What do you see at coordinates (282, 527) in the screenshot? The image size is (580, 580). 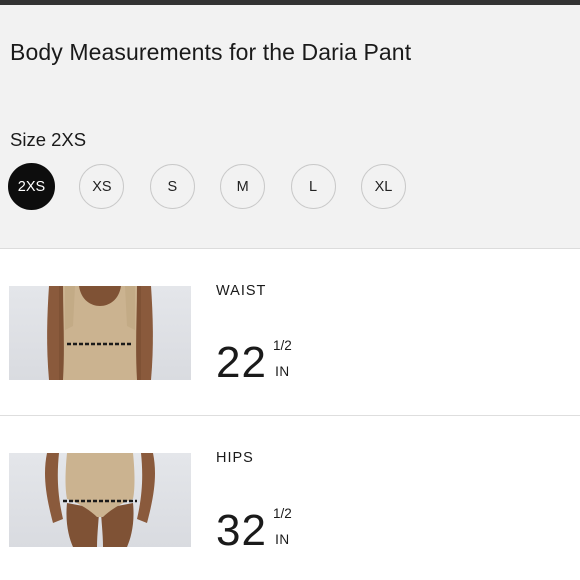 I see `hips-value-side: 1/2 IN` at bounding box center [282, 527].